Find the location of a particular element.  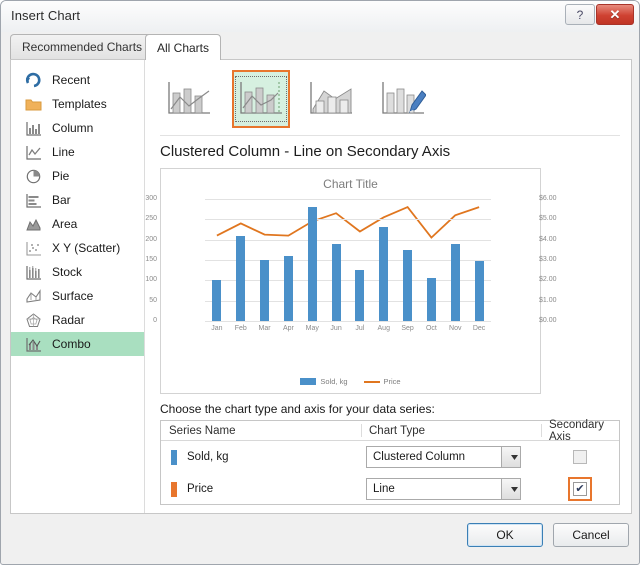

close-button: ✕ is located at coordinates (615, 14).